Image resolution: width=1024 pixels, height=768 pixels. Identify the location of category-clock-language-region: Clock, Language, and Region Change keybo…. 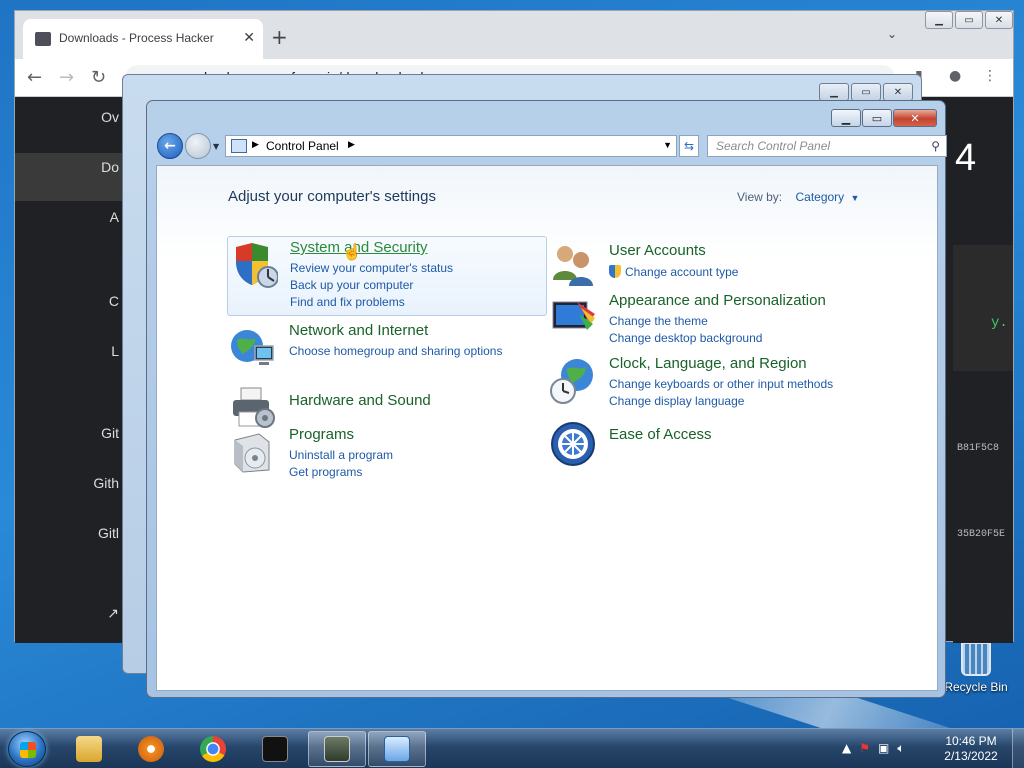
(707, 383).